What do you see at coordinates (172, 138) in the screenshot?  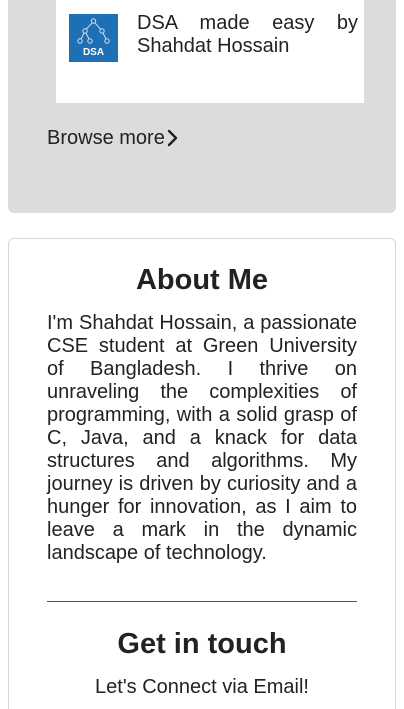 I see `chevron-right-icon` at bounding box center [172, 138].